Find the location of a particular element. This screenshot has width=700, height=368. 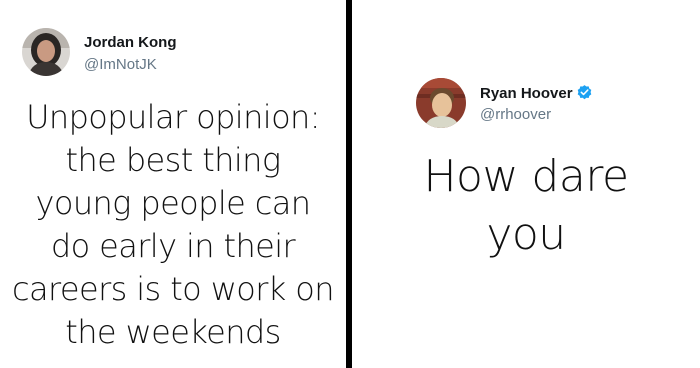

jordan-kong-avatar is located at coordinates (46, 52).